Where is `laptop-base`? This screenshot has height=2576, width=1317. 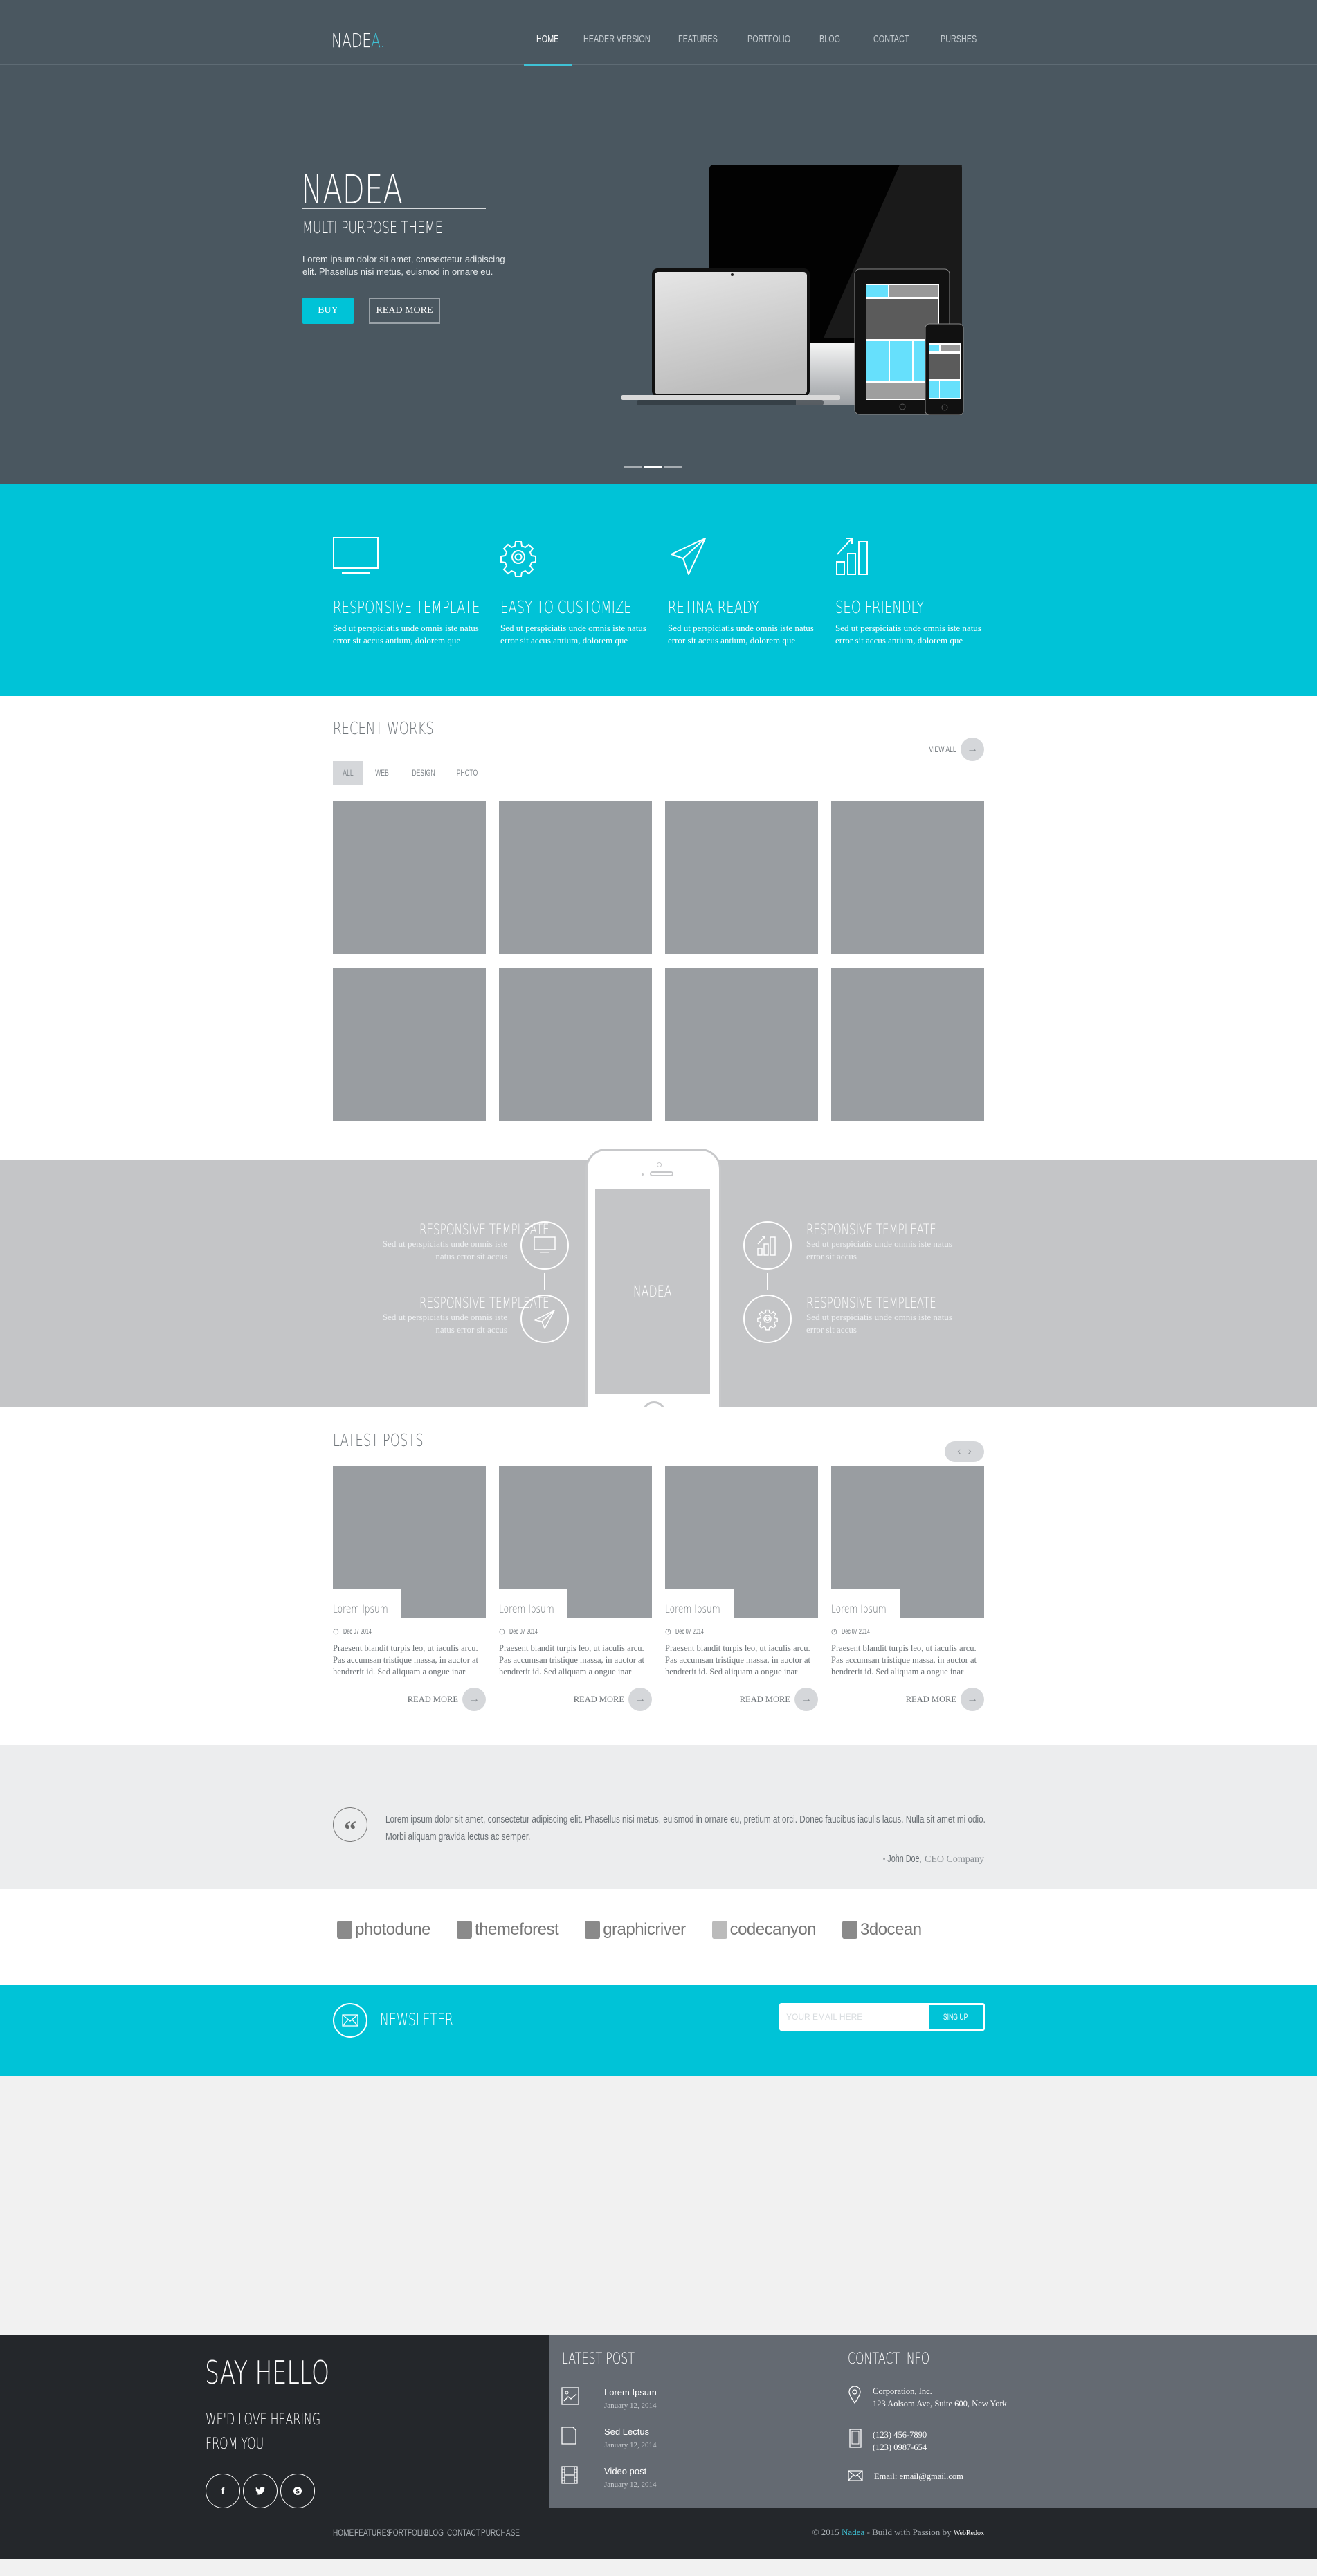 laptop-base is located at coordinates (730, 398).